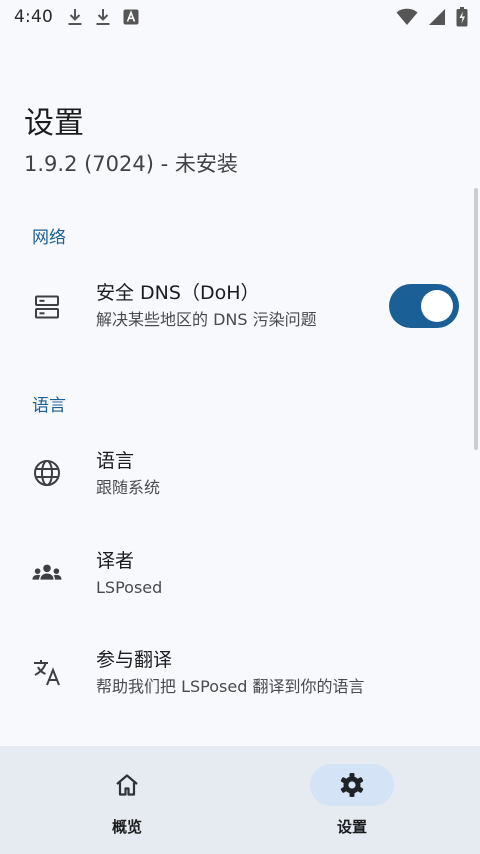  Describe the element at coordinates (240, 17) in the screenshot. I see `status-bar: 4:40` at that location.